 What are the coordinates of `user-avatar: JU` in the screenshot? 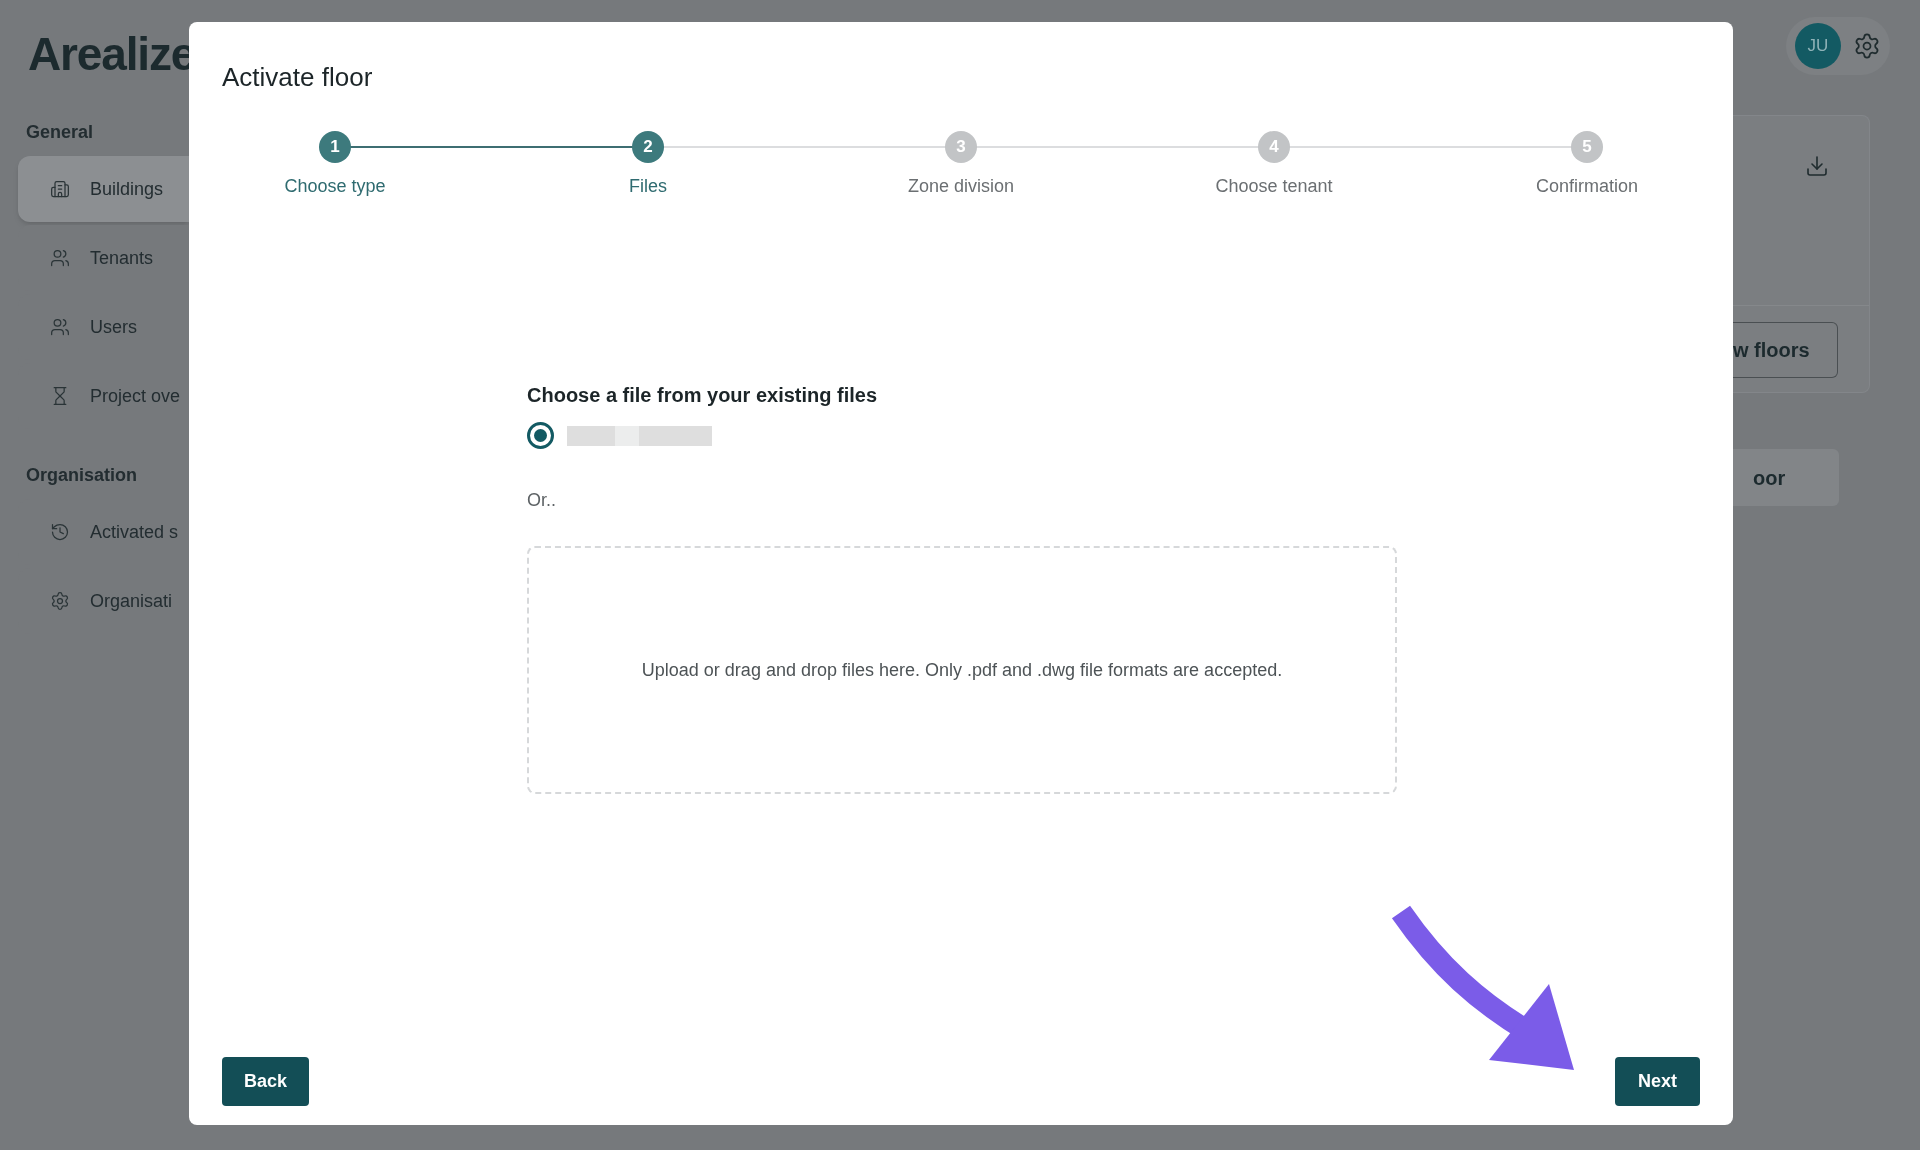 It's located at (1818, 46).